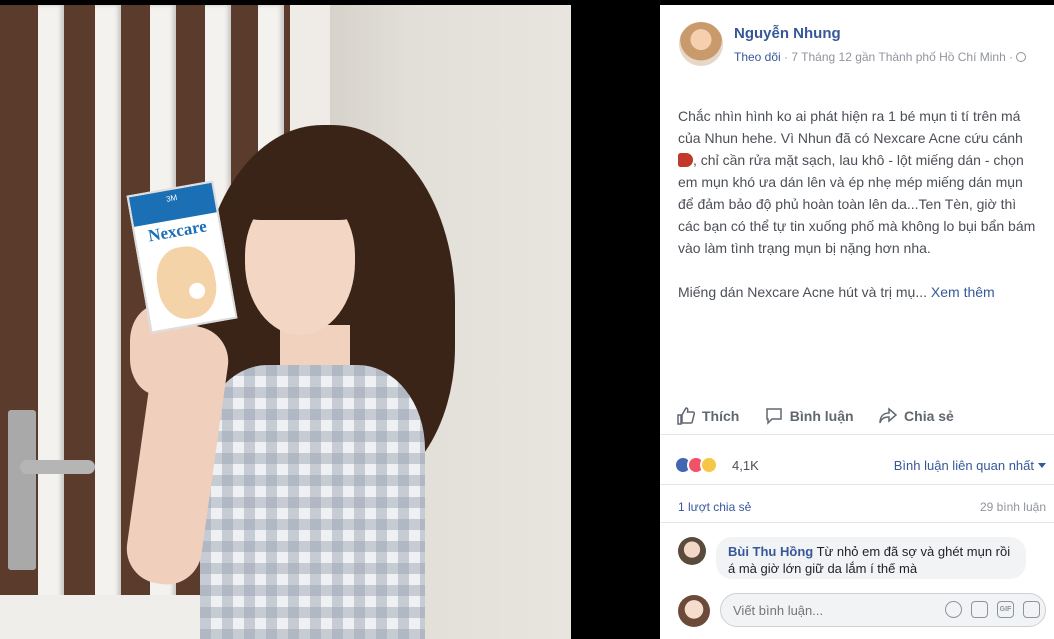  What do you see at coordinates (953, 609) in the screenshot?
I see `emoji-icon` at bounding box center [953, 609].